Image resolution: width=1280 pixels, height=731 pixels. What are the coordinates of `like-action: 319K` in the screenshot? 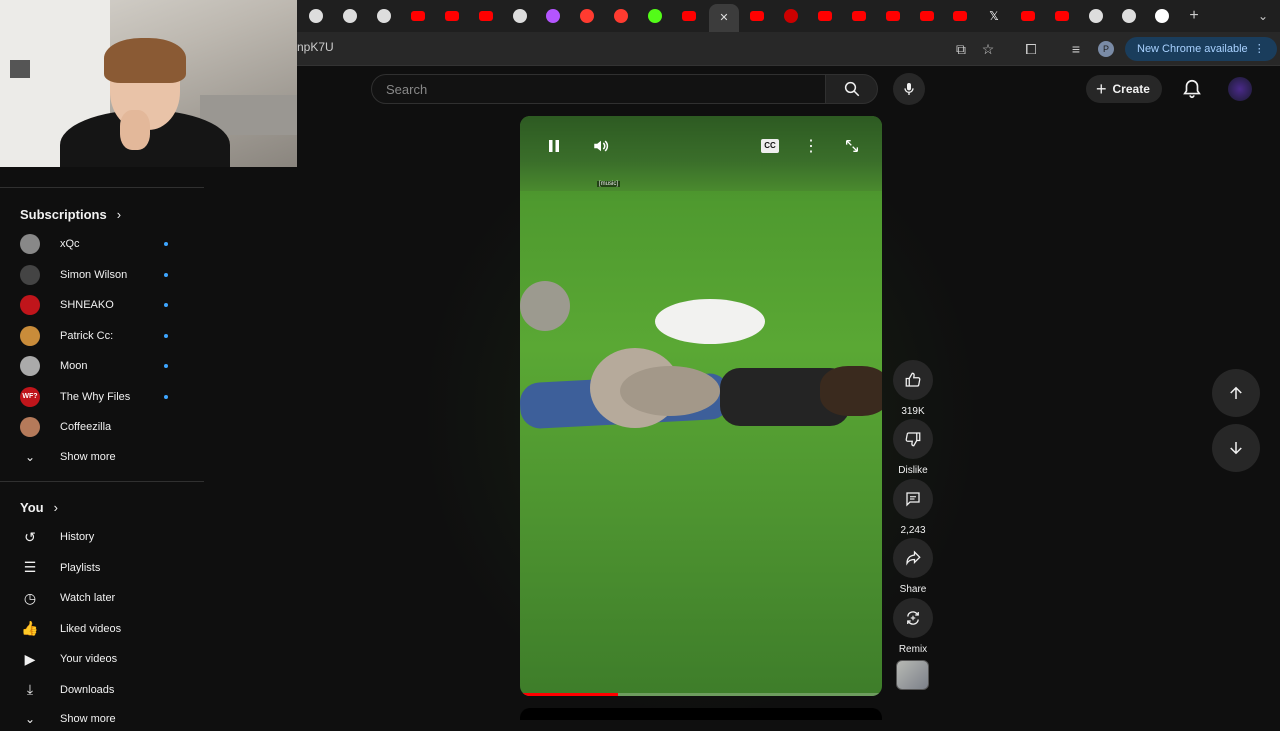 It's located at (913, 388).